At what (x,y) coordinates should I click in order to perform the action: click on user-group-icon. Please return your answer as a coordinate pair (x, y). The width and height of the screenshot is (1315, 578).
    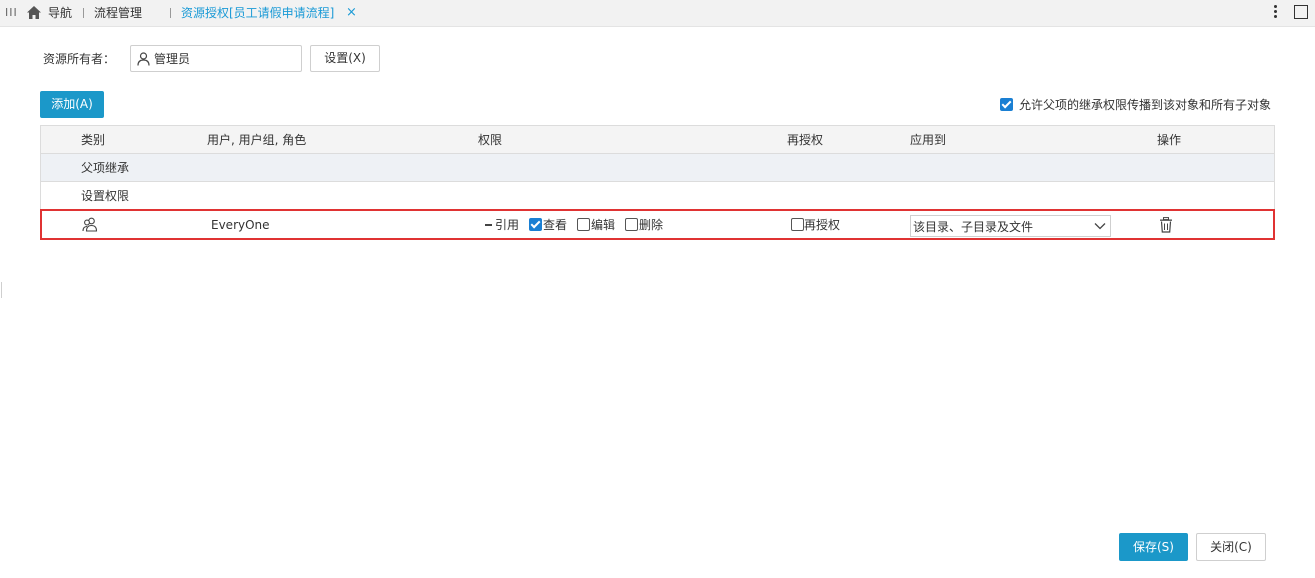
    Looking at the image, I should click on (90, 224).